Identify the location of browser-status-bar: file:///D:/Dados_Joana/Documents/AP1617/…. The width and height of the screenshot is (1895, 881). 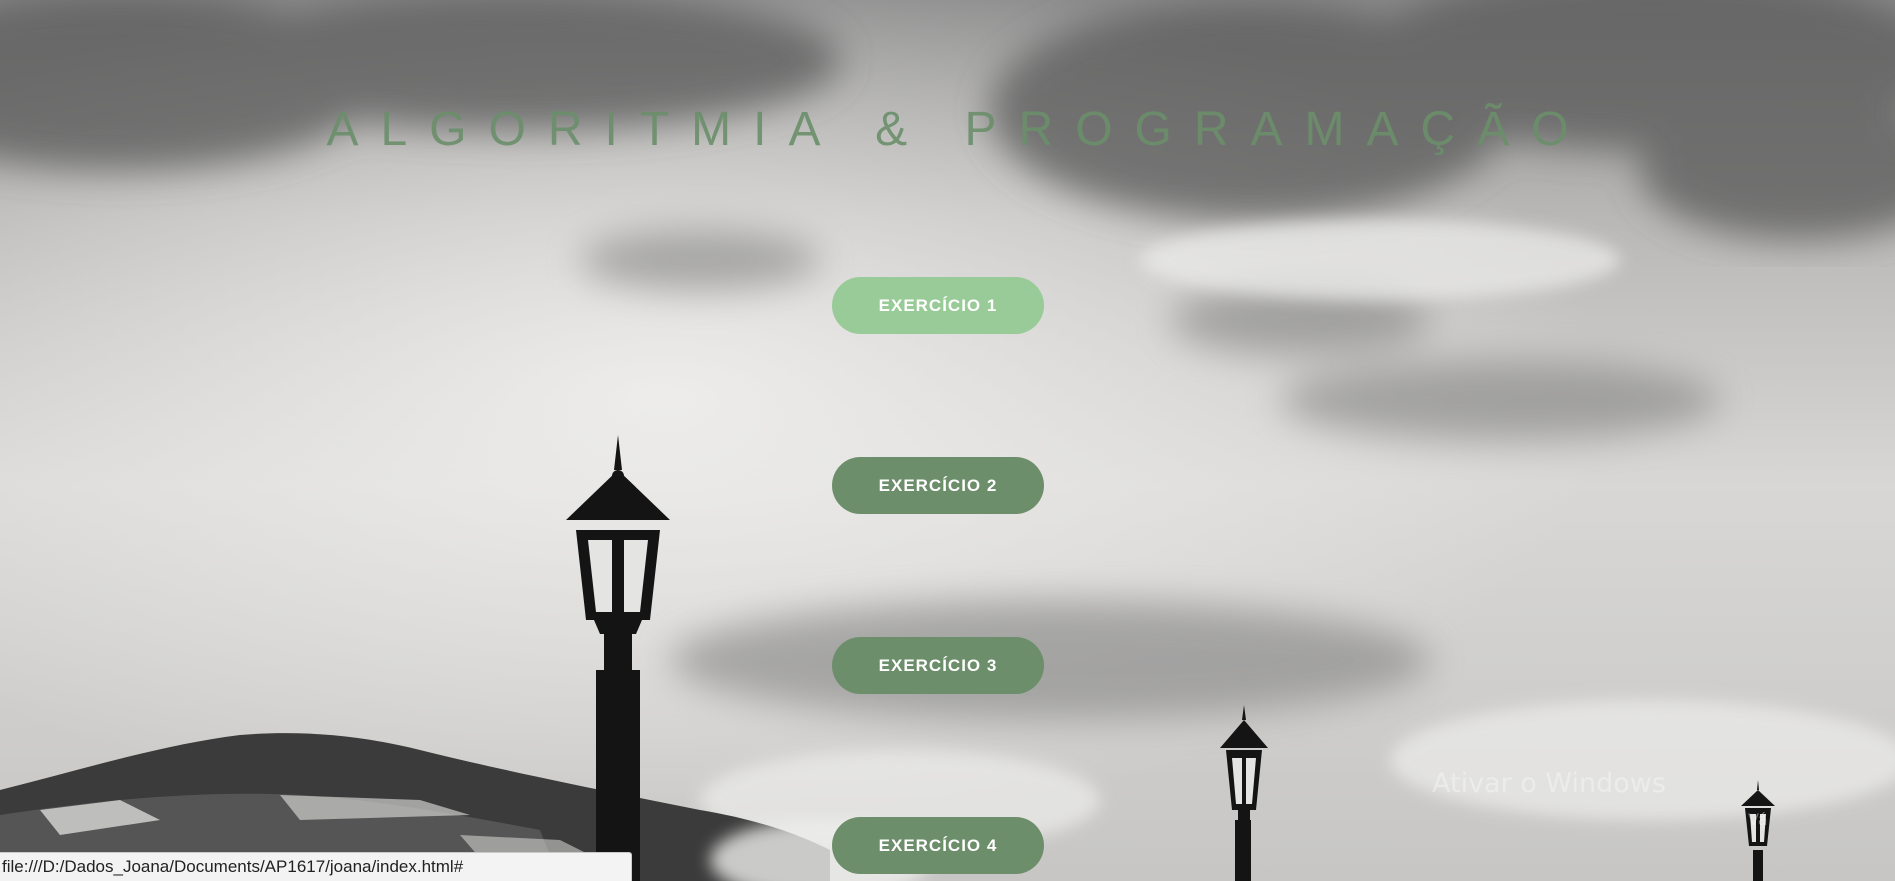
(316, 866).